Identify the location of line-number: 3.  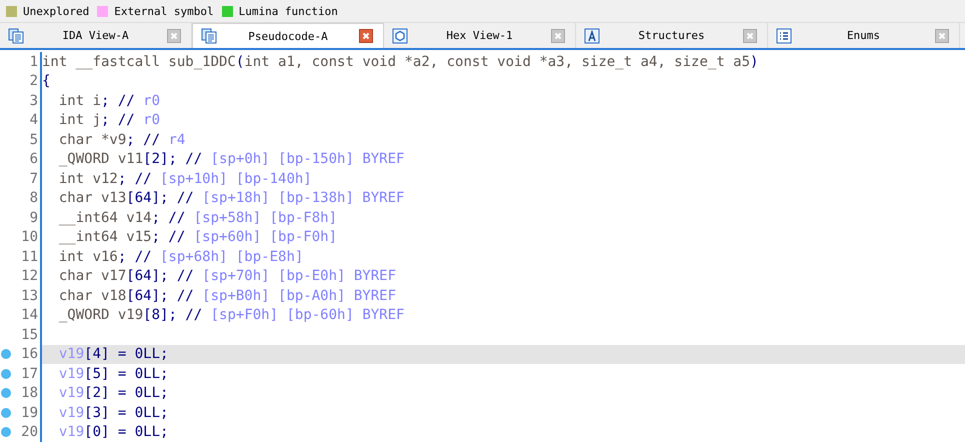
(33, 100).